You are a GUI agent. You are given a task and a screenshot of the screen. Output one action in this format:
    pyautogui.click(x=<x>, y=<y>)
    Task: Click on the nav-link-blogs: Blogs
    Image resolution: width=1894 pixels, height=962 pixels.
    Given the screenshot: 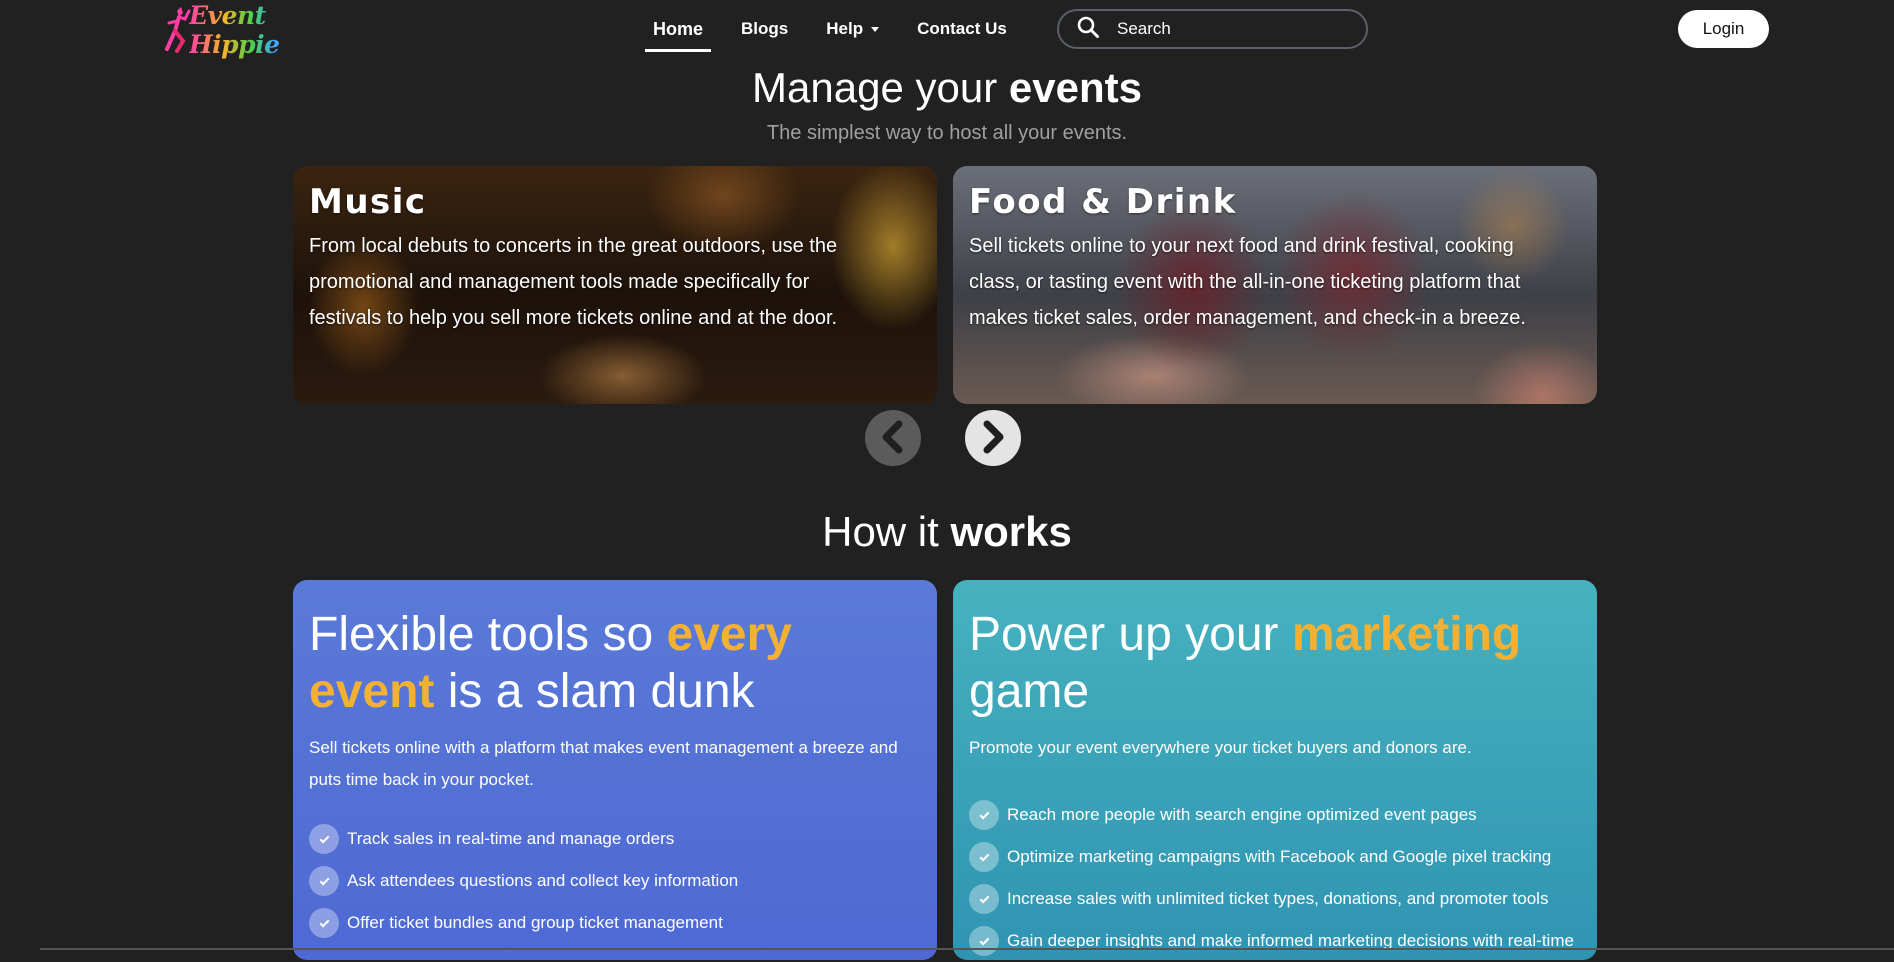 What is the action you would take?
    pyautogui.click(x=764, y=29)
    